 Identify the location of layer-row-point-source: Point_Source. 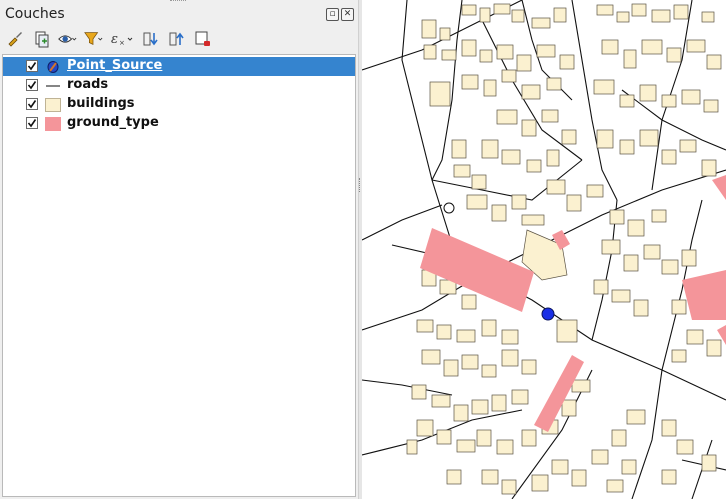
(179, 66).